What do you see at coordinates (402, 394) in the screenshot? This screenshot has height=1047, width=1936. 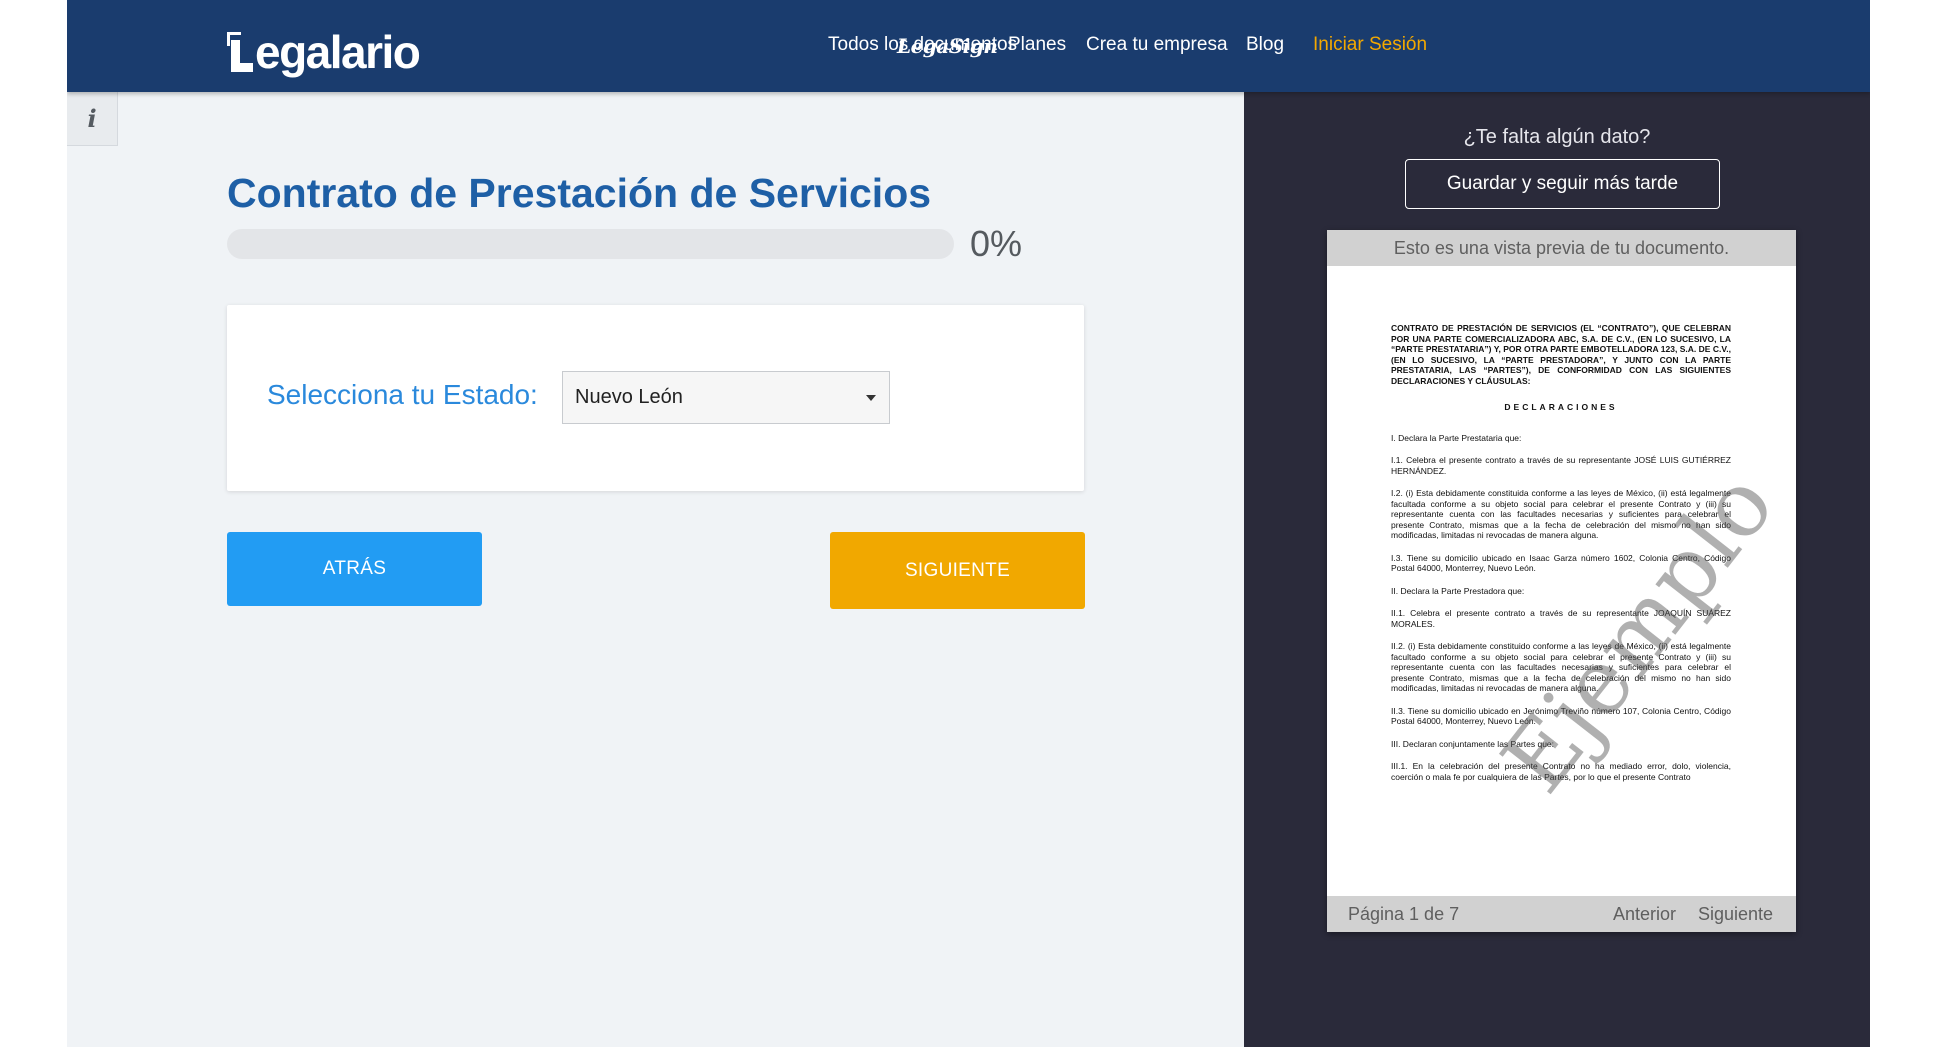 I see `state-field-label: Selecciona tu Estado:` at bounding box center [402, 394].